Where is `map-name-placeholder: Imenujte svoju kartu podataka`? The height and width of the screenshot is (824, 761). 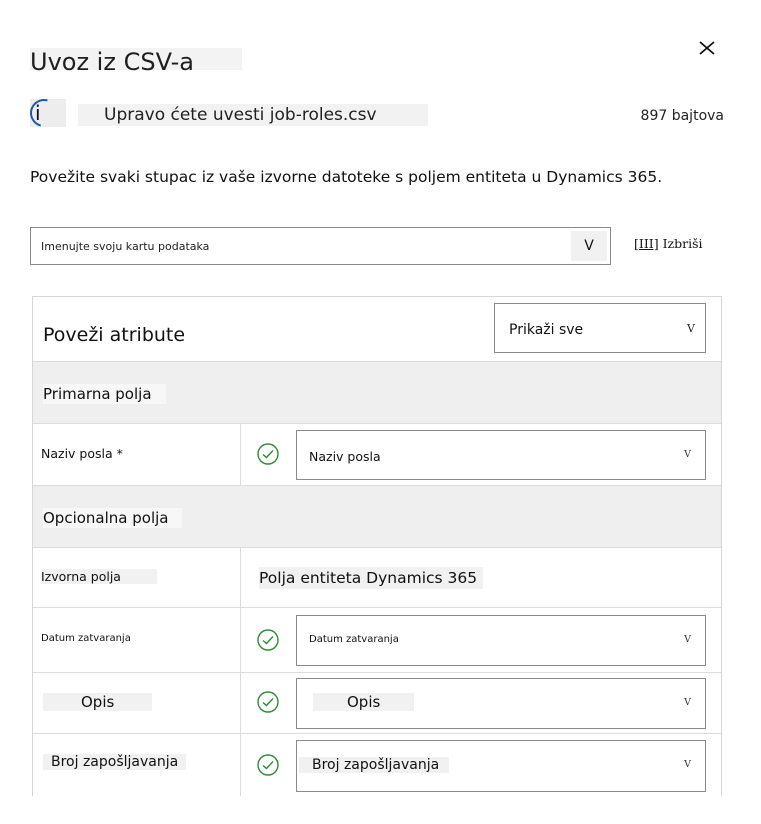 map-name-placeholder: Imenujte svoju kartu podataka is located at coordinates (125, 246).